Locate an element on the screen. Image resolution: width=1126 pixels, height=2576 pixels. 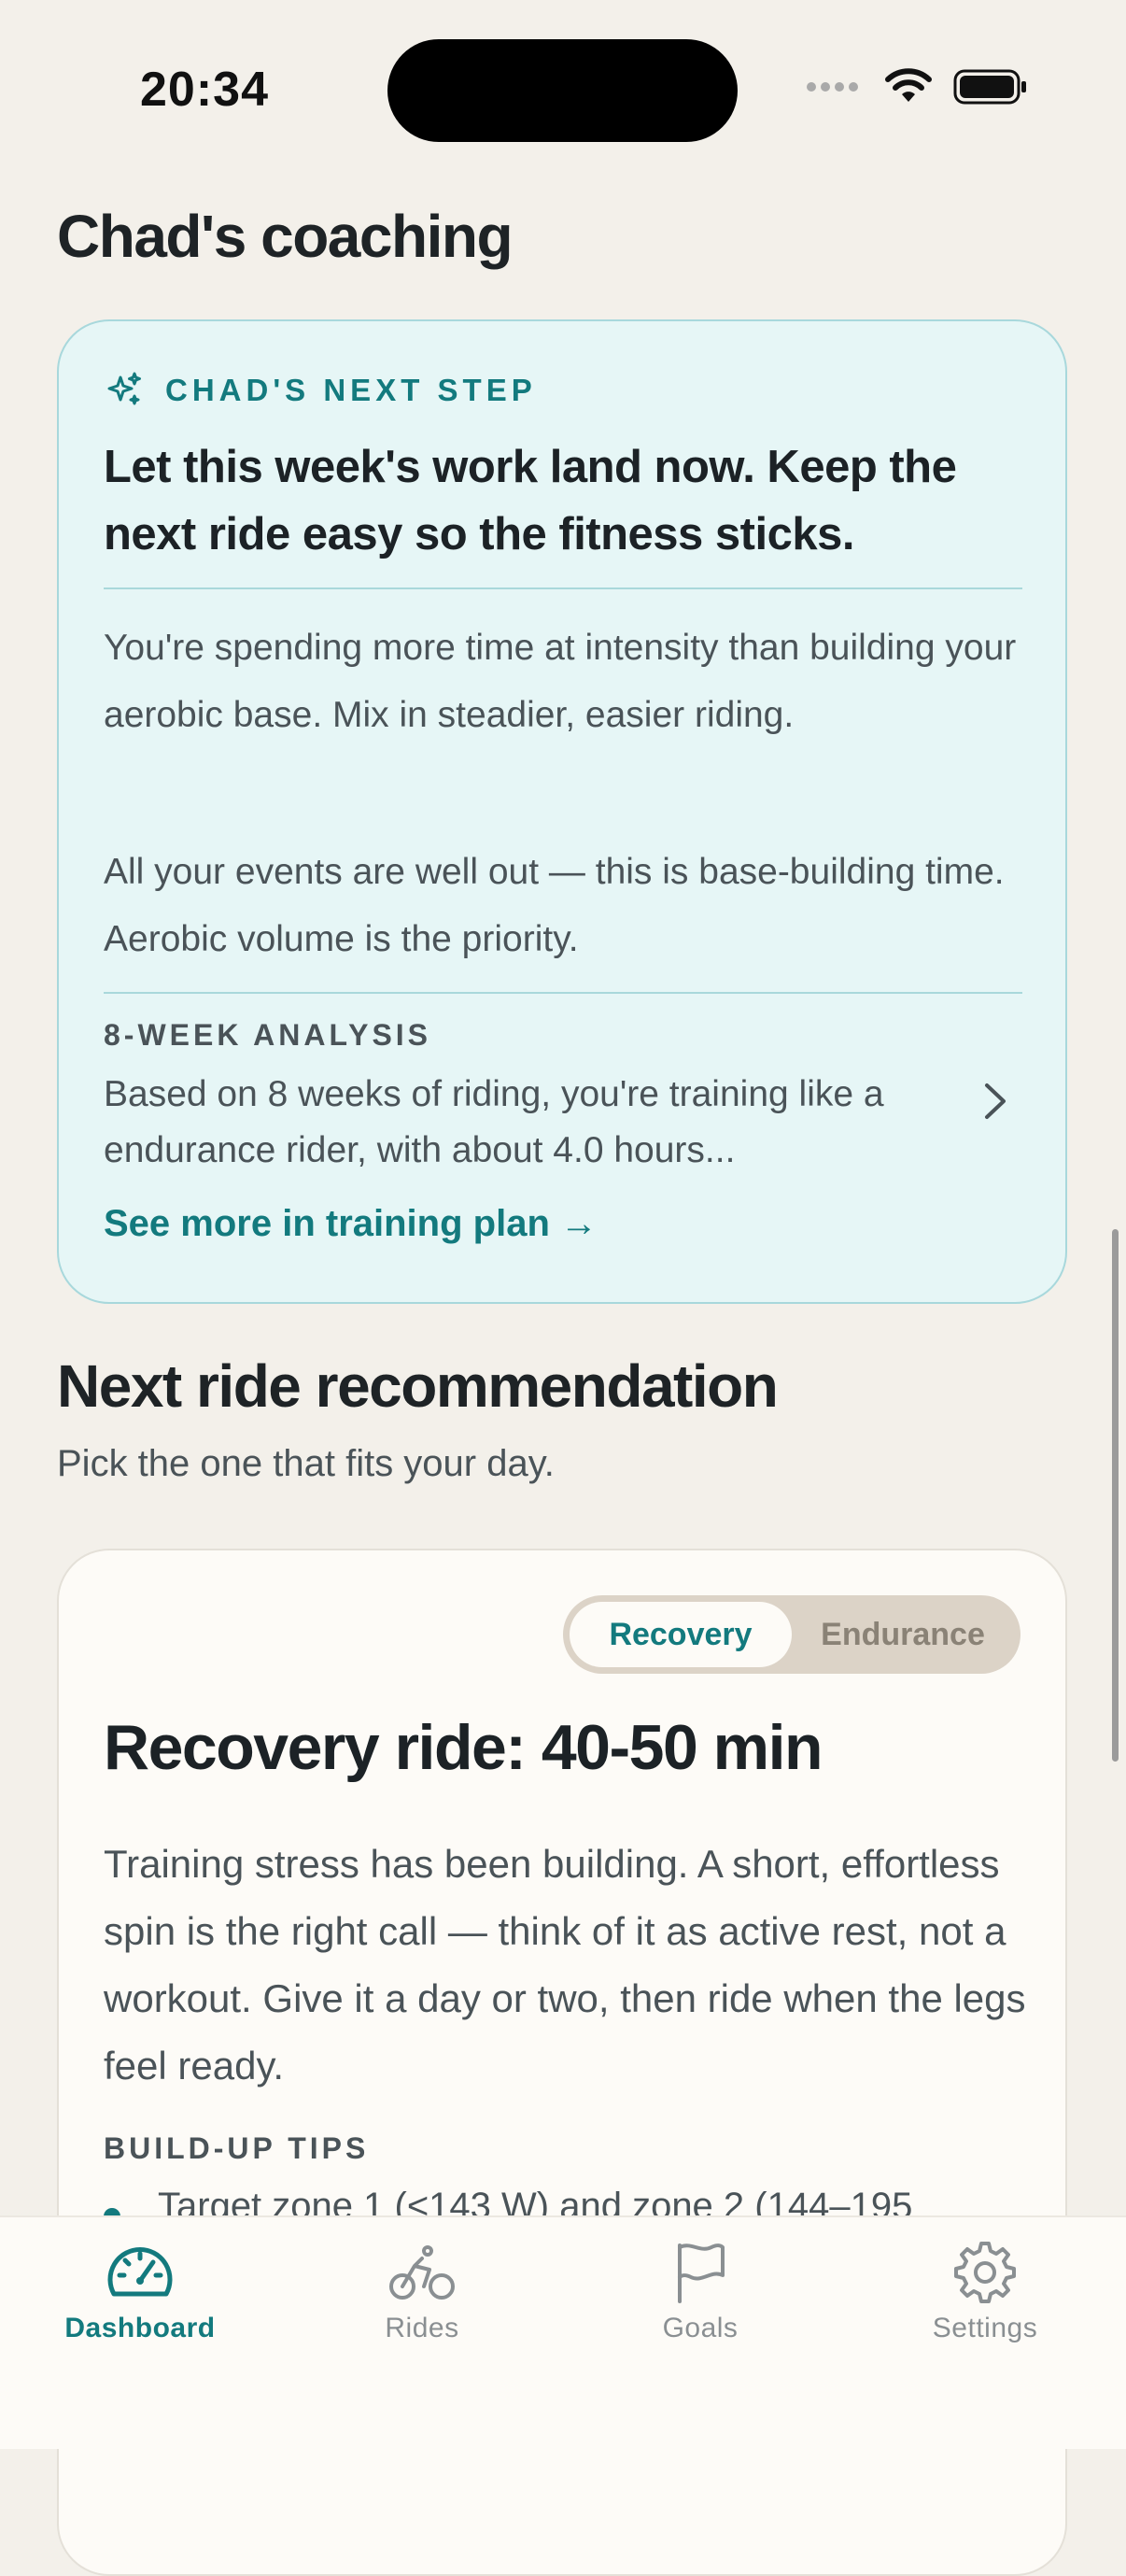
flag-icon is located at coordinates (701, 2273).